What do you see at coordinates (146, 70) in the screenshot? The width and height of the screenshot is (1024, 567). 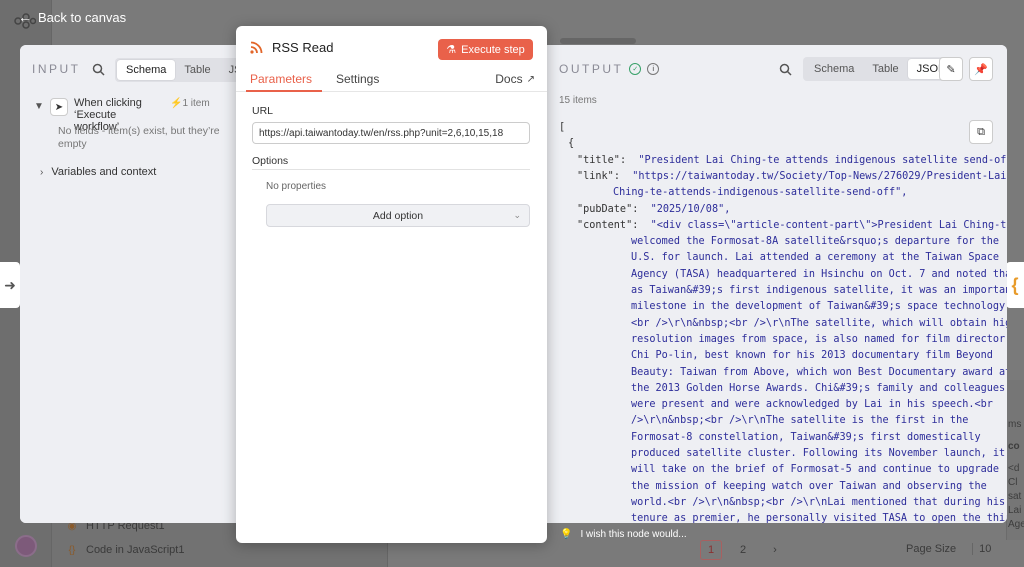 I see `input-tab-schema: Schema` at bounding box center [146, 70].